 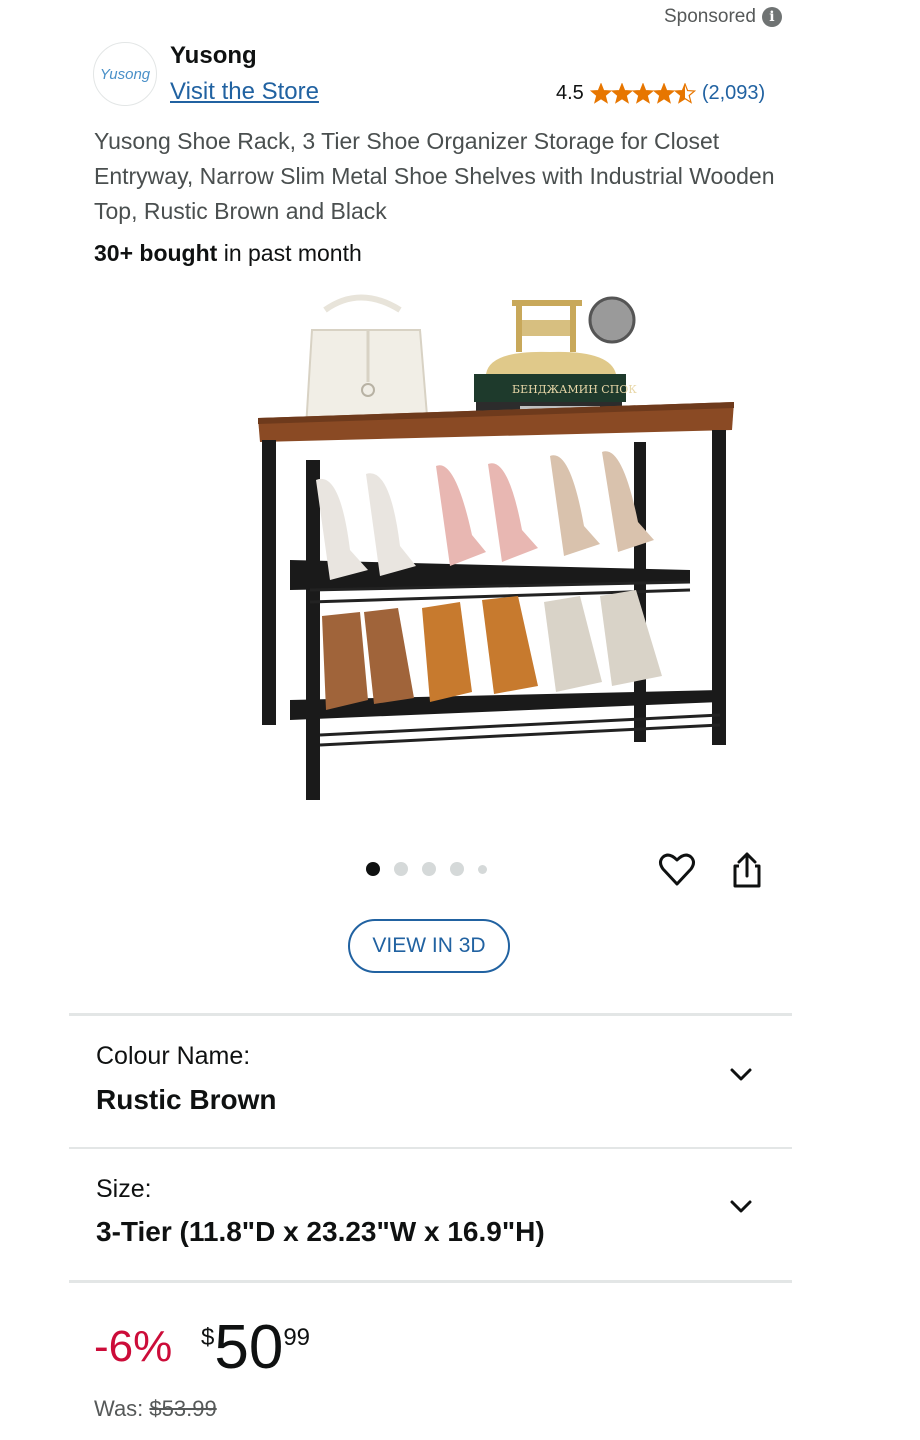 What do you see at coordinates (133, 1346) in the screenshot?
I see `discount-percent: -6%` at bounding box center [133, 1346].